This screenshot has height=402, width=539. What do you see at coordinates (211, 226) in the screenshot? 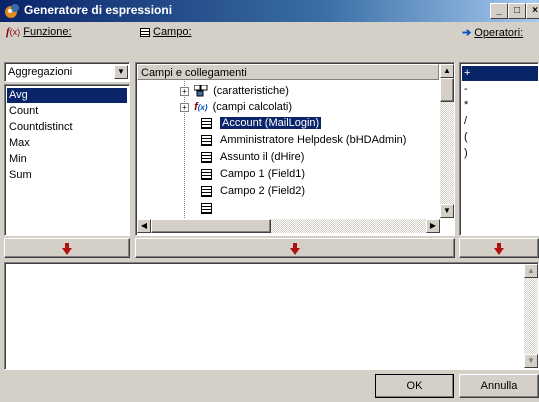
I see `scroll-thumb-horizontal` at bounding box center [211, 226].